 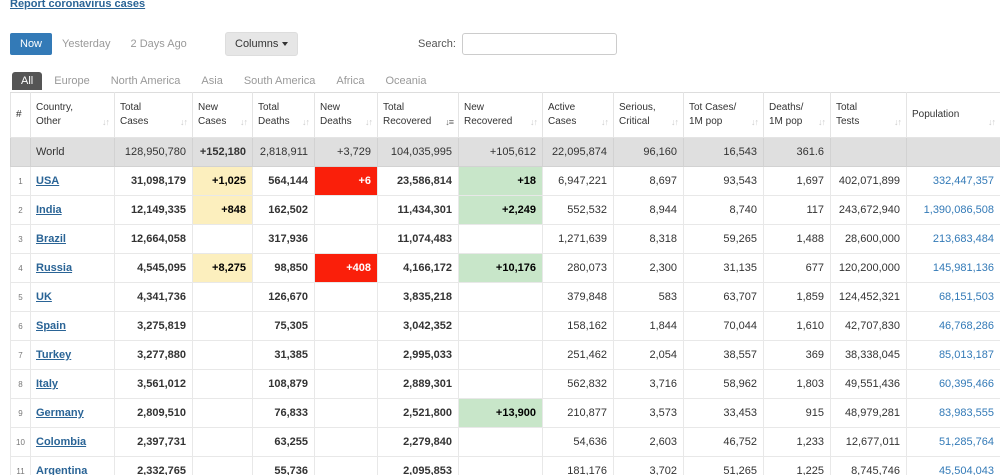 What do you see at coordinates (797, 297) in the screenshot?
I see `cell-deaths-1m: 1,859` at bounding box center [797, 297].